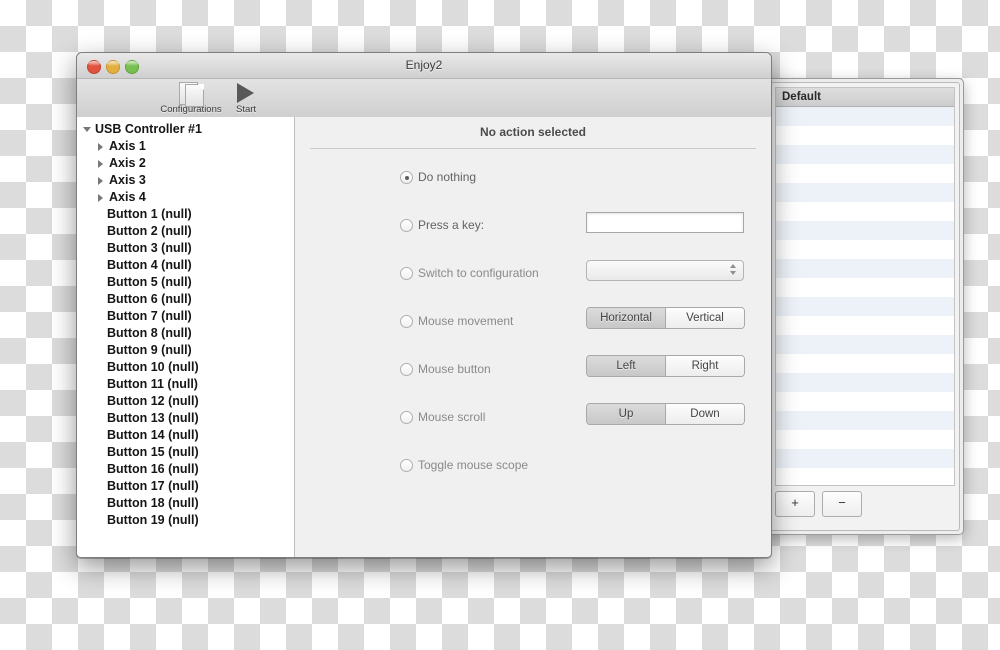  I want to click on disclosure-triangle-down-icon, so click(87, 129).